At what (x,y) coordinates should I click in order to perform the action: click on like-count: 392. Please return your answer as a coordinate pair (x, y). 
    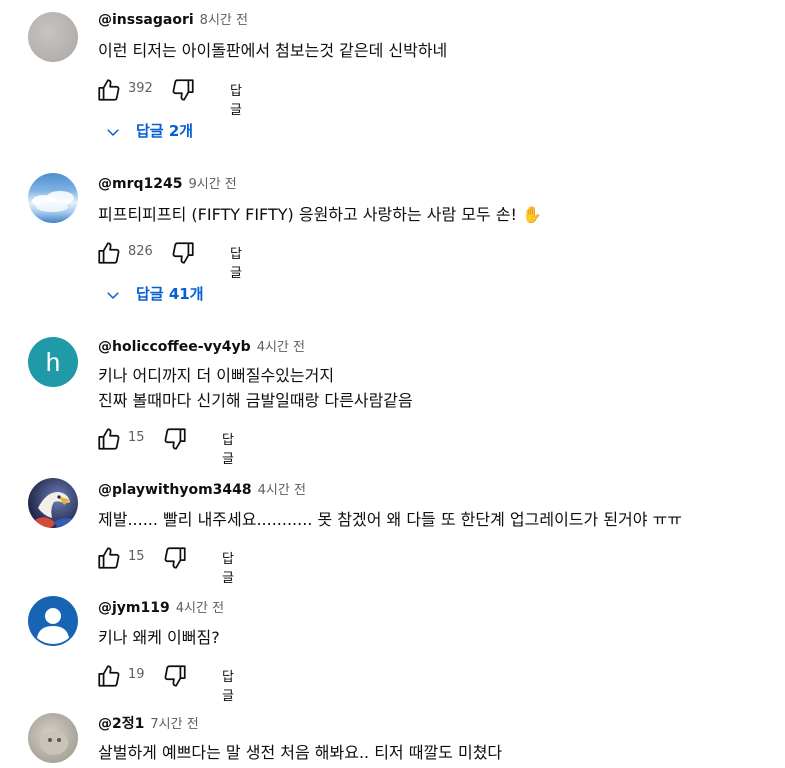
    Looking at the image, I should click on (140, 88).